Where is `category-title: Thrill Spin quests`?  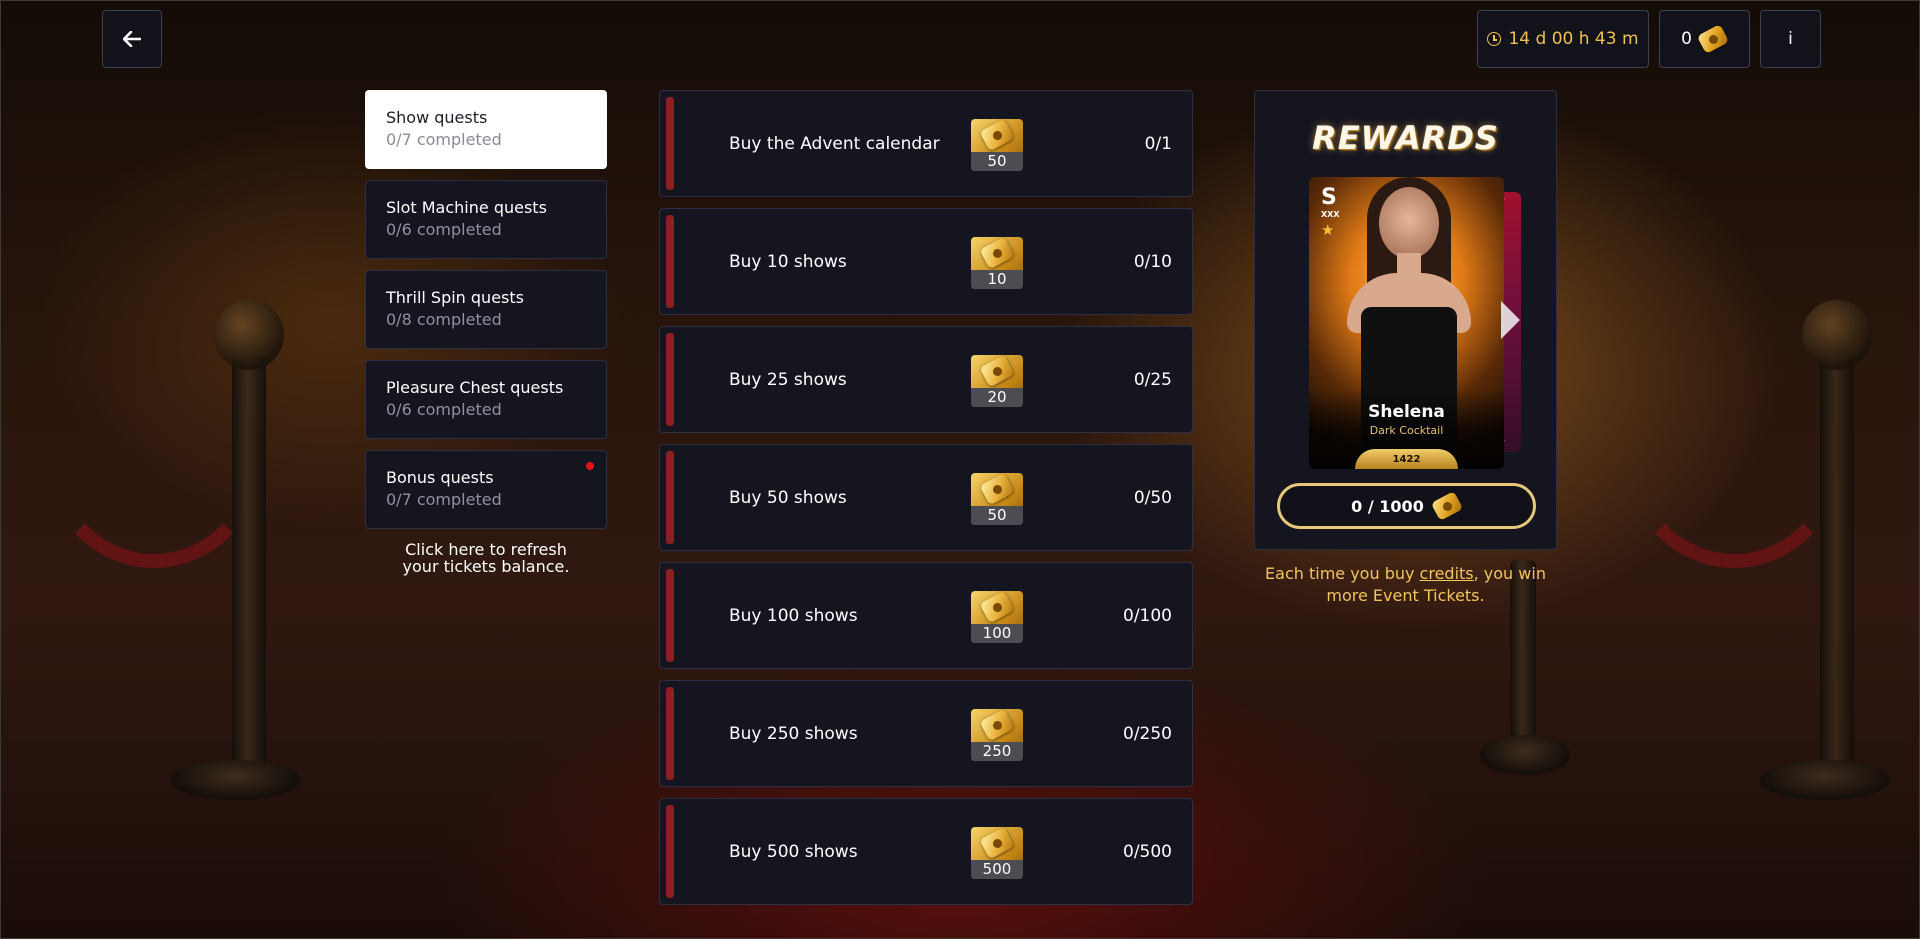 category-title: Thrill Spin quests is located at coordinates (455, 297).